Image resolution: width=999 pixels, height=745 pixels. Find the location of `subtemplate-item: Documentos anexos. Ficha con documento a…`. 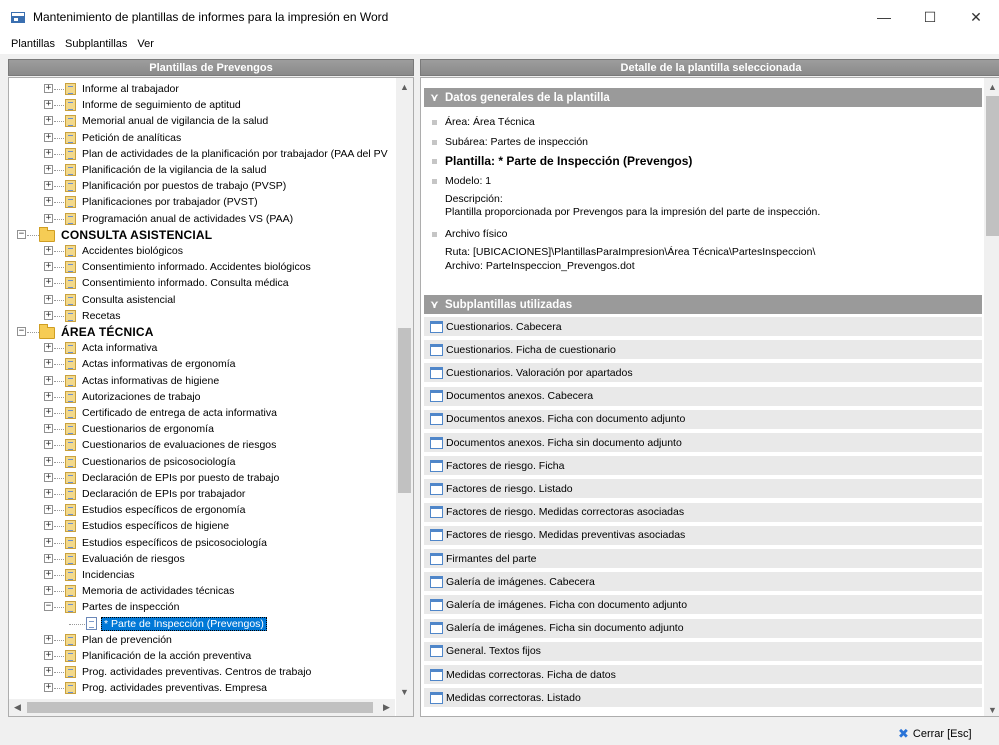

subtemplate-item: Documentos anexos. Ficha con documento a… is located at coordinates (703, 420).